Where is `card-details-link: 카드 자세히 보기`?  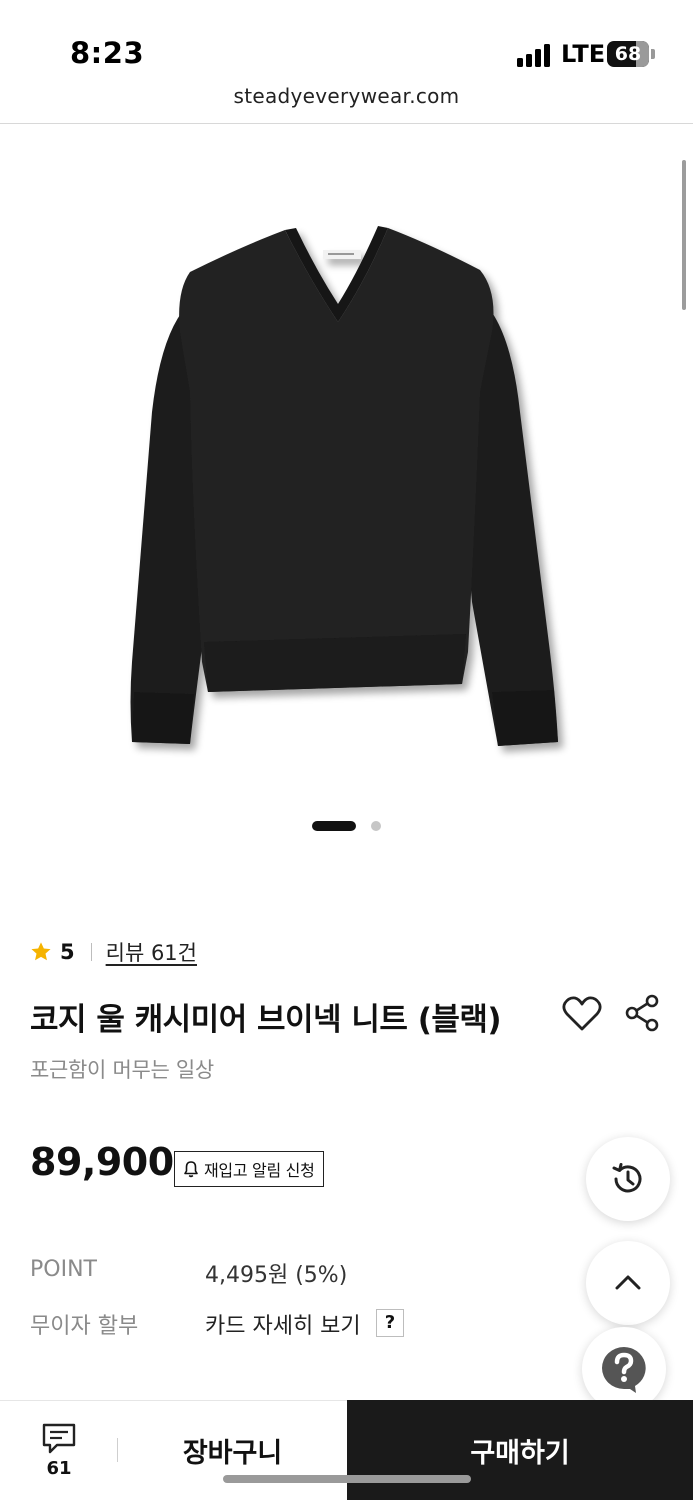
card-details-link: 카드 자세히 보기 is located at coordinates (283, 1324).